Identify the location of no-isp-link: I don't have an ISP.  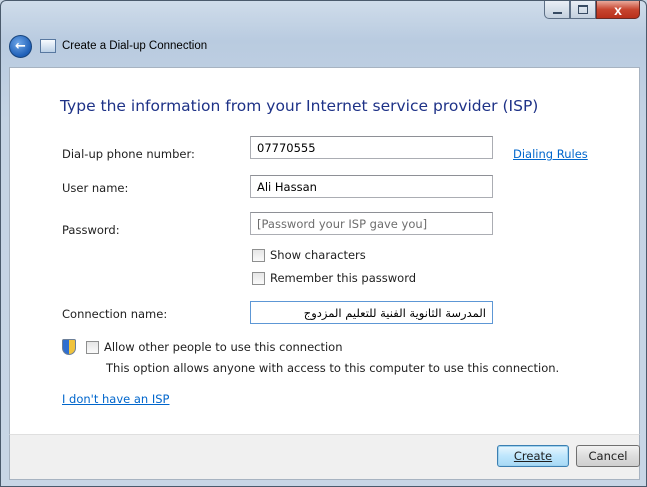
(116, 399).